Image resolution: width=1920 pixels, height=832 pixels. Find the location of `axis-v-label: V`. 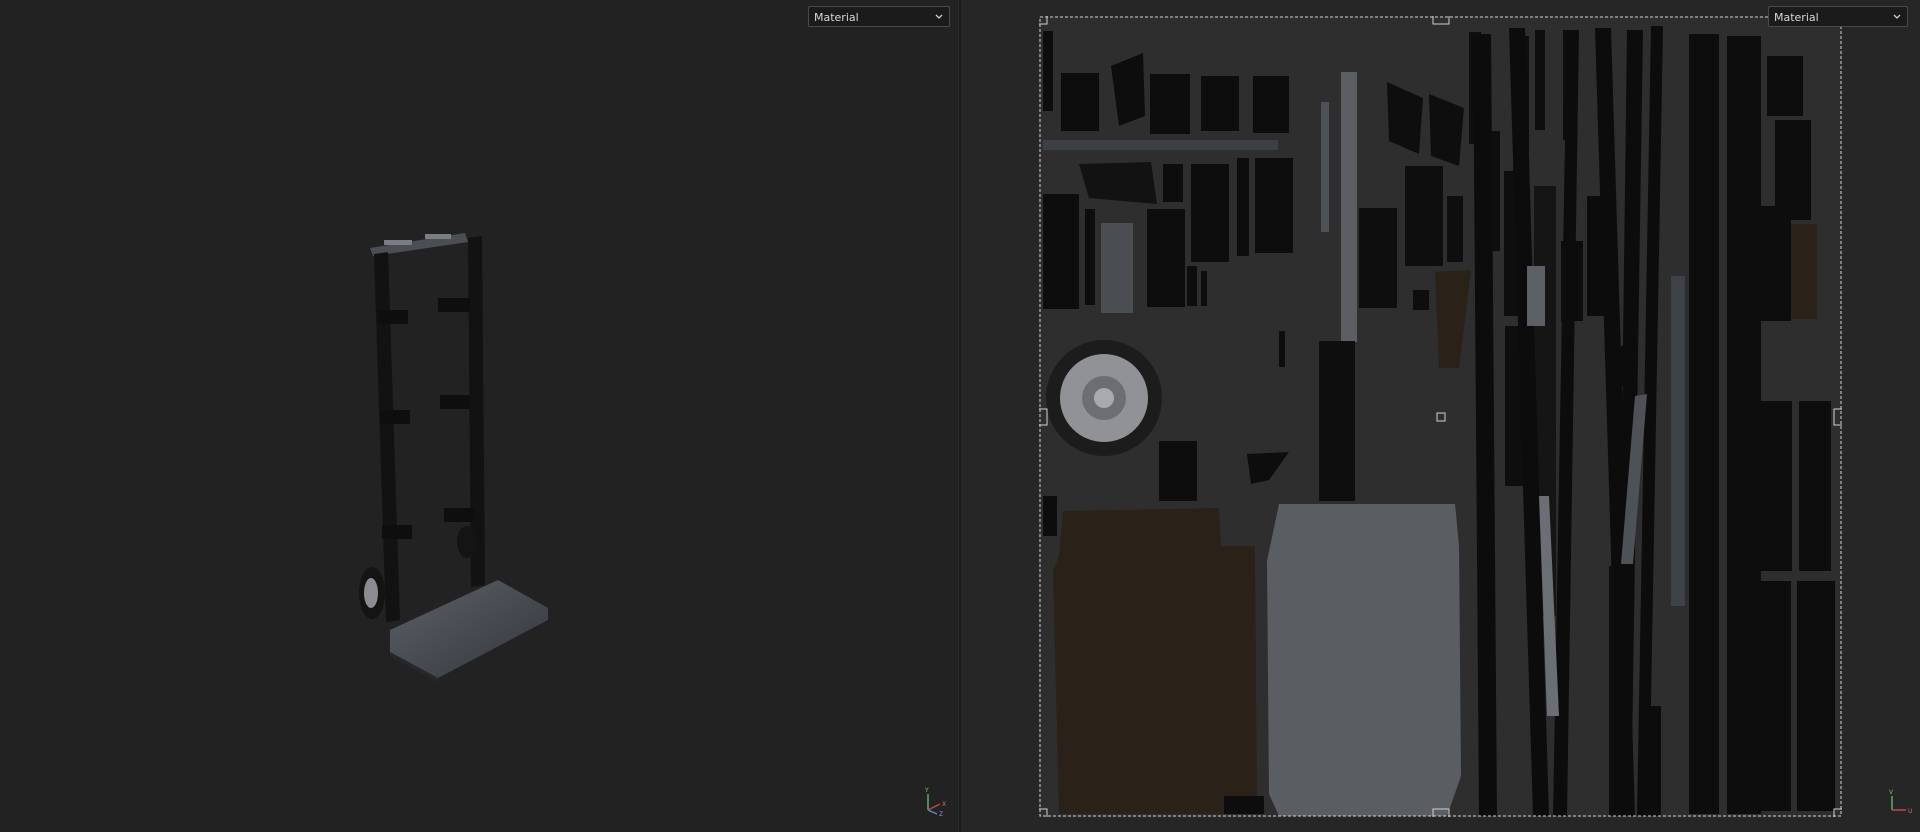

axis-v-label: V is located at coordinates (1891, 792).